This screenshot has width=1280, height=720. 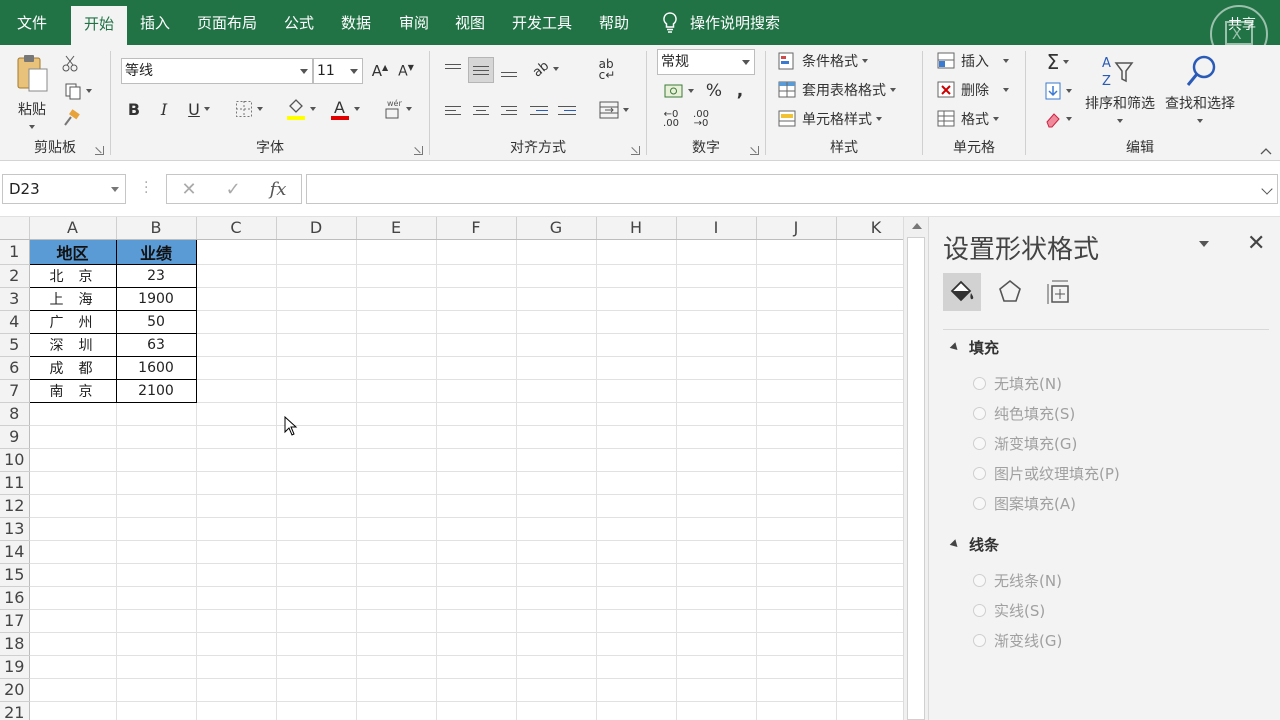 I want to click on tab-developer: 开发工具, so click(x=542, y=22).